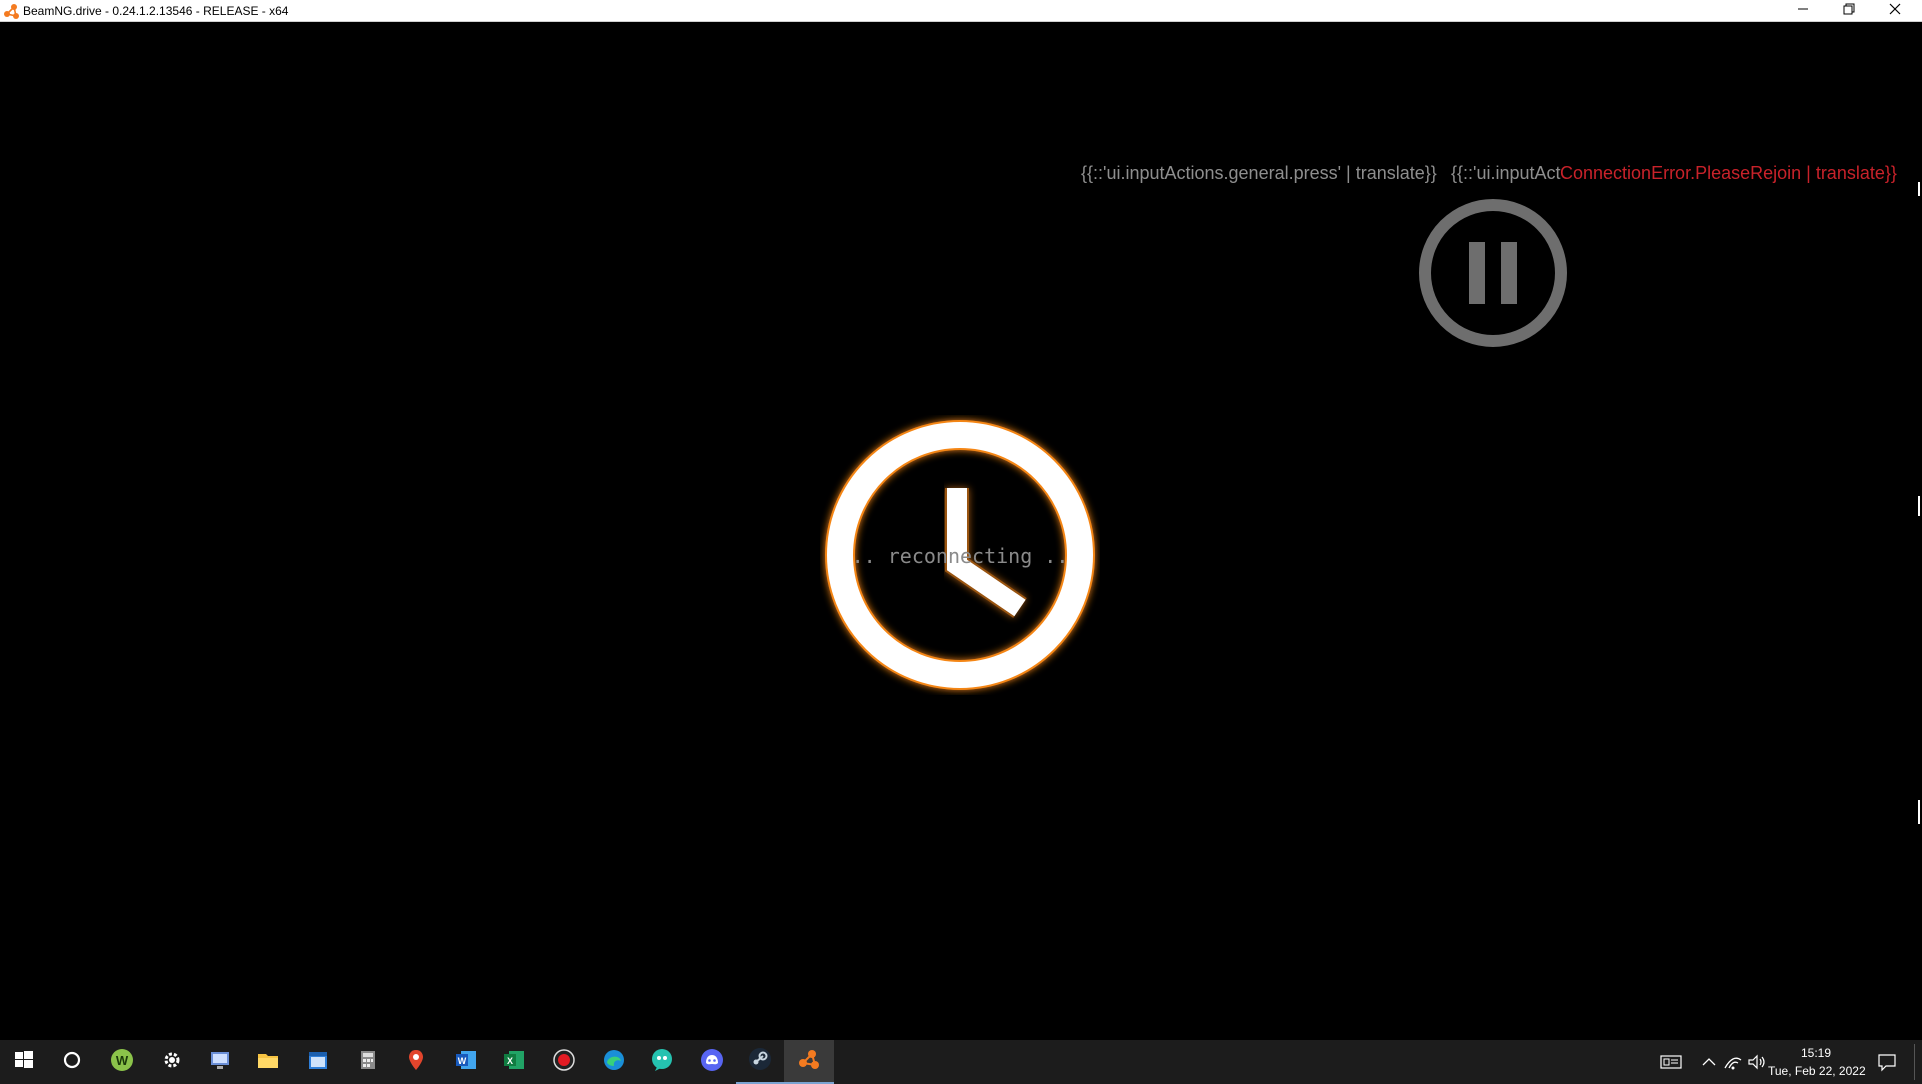 The width and height of the screenshot is (1922, 1084). Describe the element at coordinates (1733, 1062) in the screenshot. I see `network-icon` at that location.